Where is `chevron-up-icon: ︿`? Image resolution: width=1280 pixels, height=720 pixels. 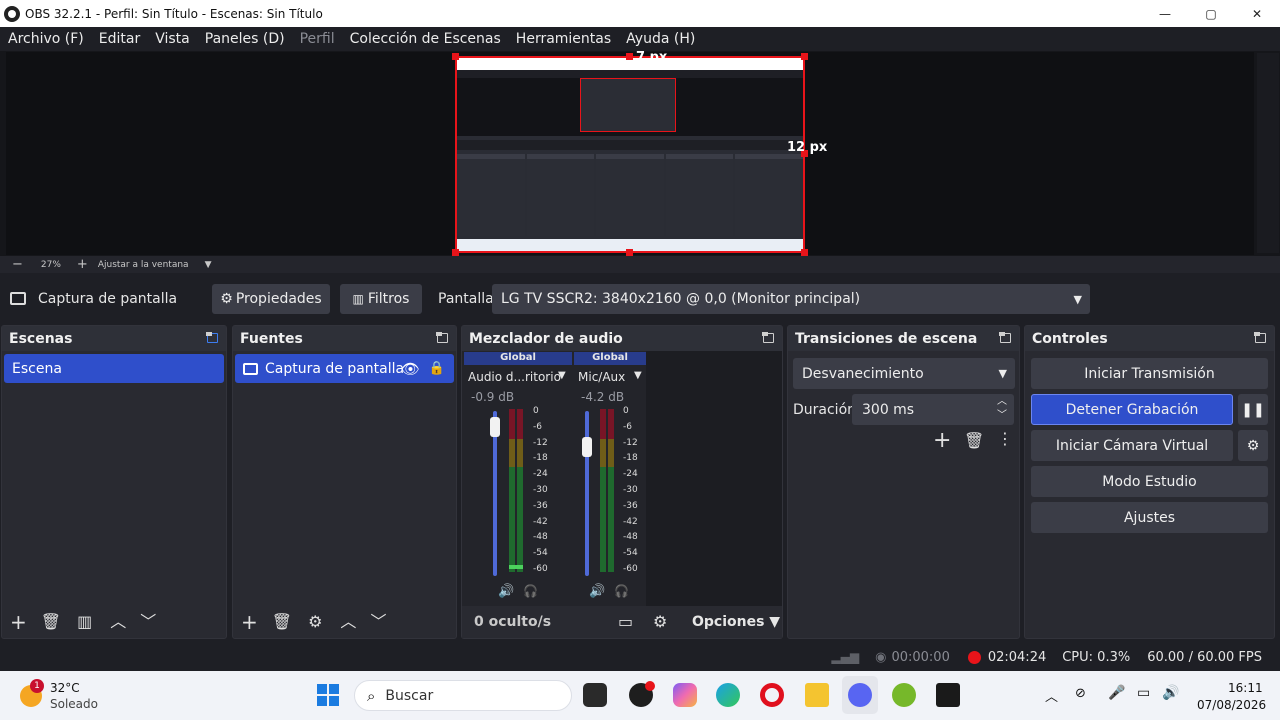 chevron-up-icon: ︿ is located at coordinates (1051, 695).